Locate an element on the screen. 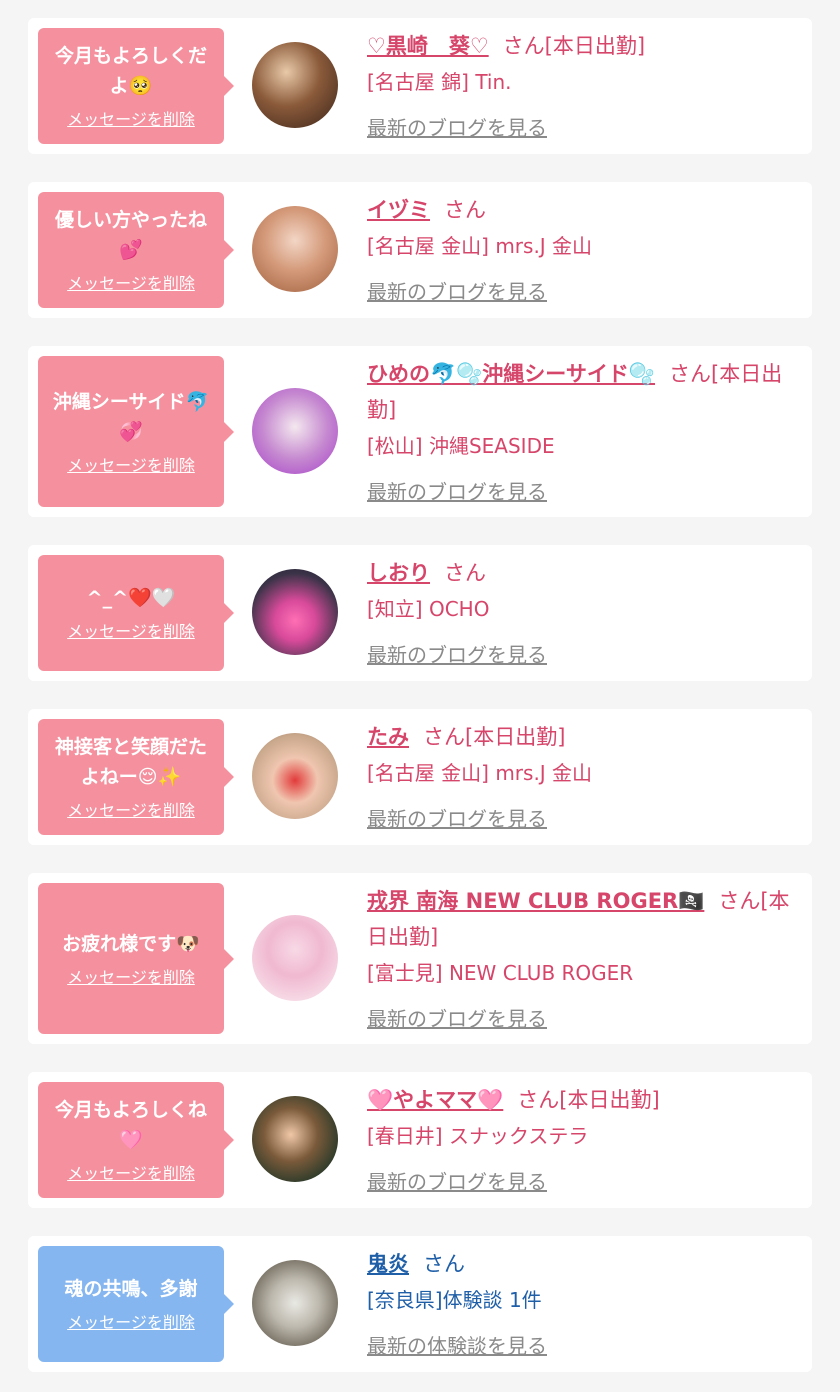 The width and height of the screenshot is (840, 1392). message-bubble: 神接客と笑顔だたよねー😌✨ メッセージを削除 is located at coordinates (136, 777).